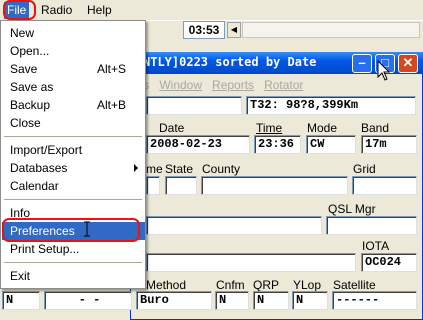  What do you see at coordinates (22, 33) in the screenshot?
I see `menu-item-label: New` at bounding box center [22, 33].